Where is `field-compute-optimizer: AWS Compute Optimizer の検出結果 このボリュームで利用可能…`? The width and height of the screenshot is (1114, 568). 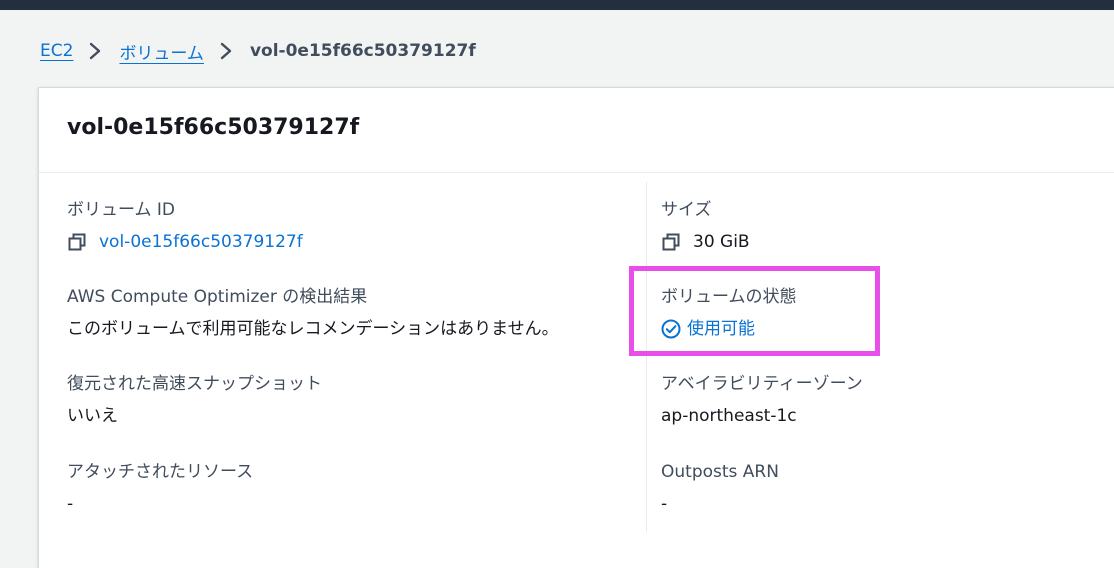 field-compute-optimizer: AWS Compute Optimizer の検出結果 このボリュームで利用可能… is located at coordinates (313, 313).